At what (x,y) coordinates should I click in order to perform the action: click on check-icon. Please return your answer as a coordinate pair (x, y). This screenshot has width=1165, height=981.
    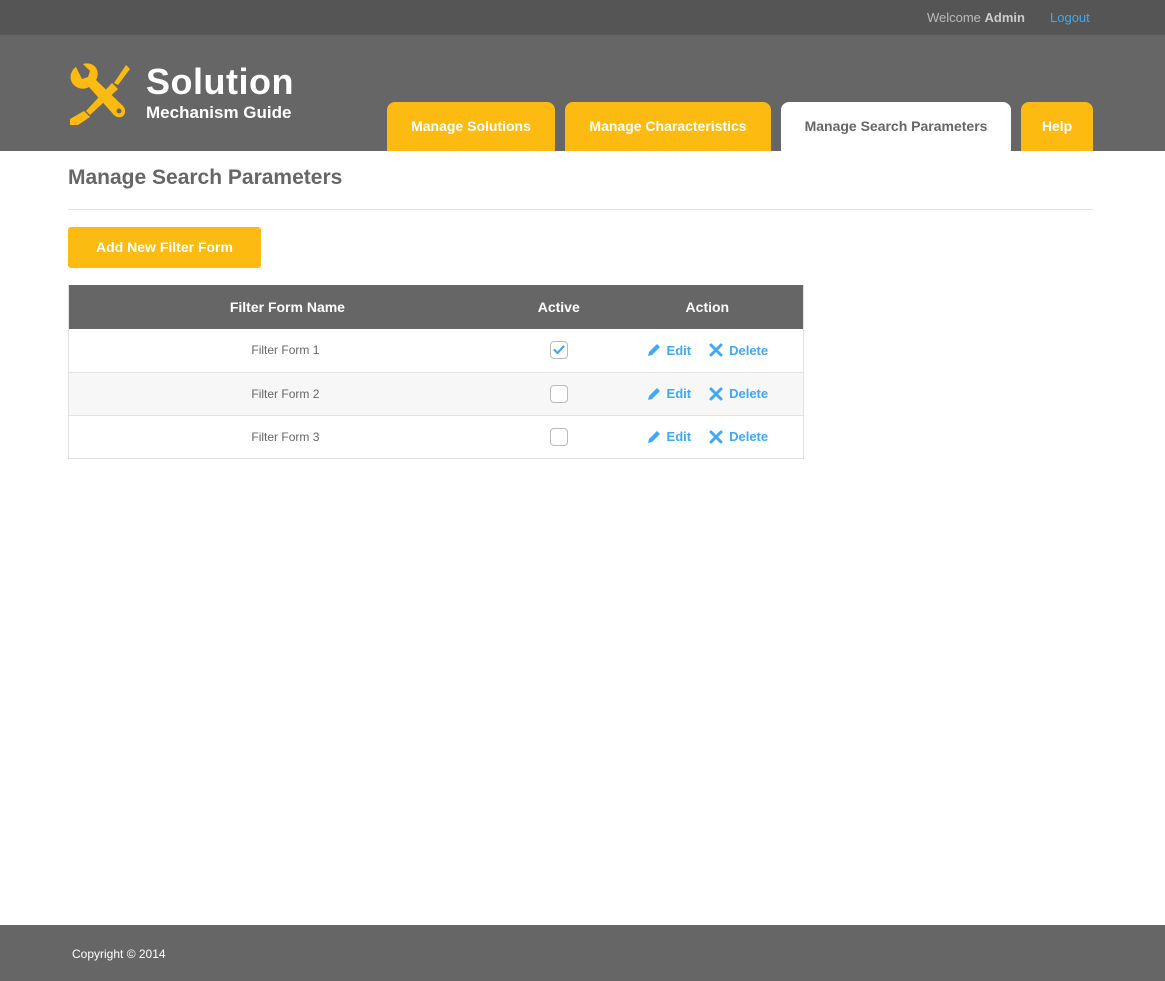
    Looking at the image, I should click on (559, 350).